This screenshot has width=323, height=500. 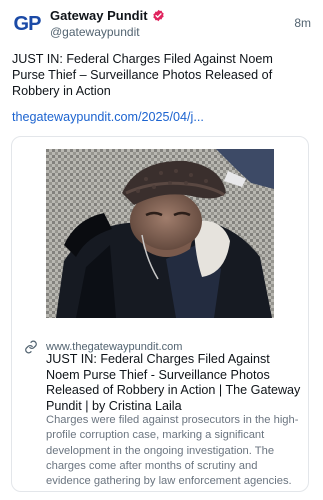 I want to click on link-icon, so click(x=31, y=347).